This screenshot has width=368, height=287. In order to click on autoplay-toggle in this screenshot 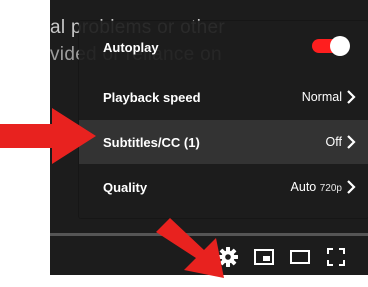, I will do `click(331, 46)`.